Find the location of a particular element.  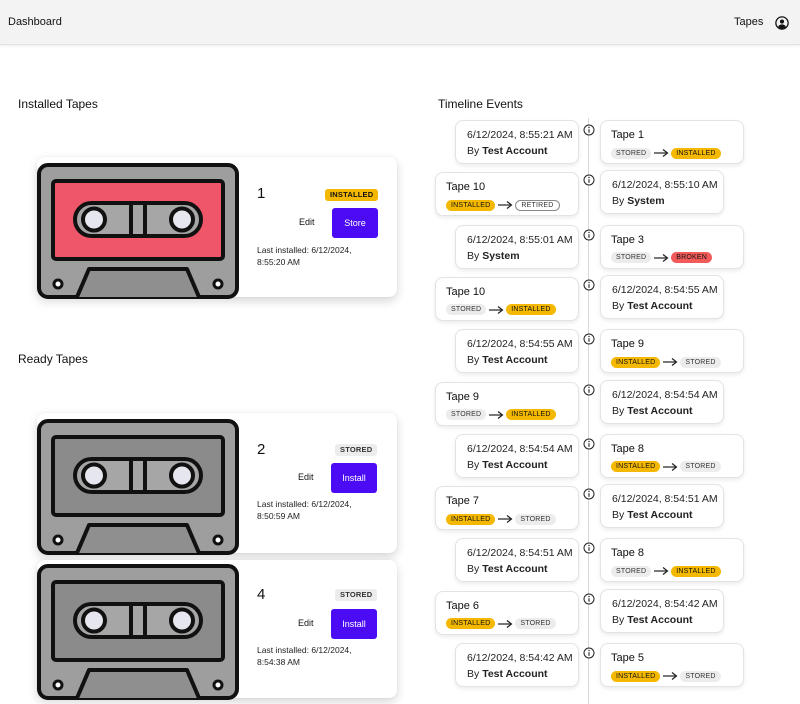

event-tape-title: Tape 7 is located at coordinates (463, 501).